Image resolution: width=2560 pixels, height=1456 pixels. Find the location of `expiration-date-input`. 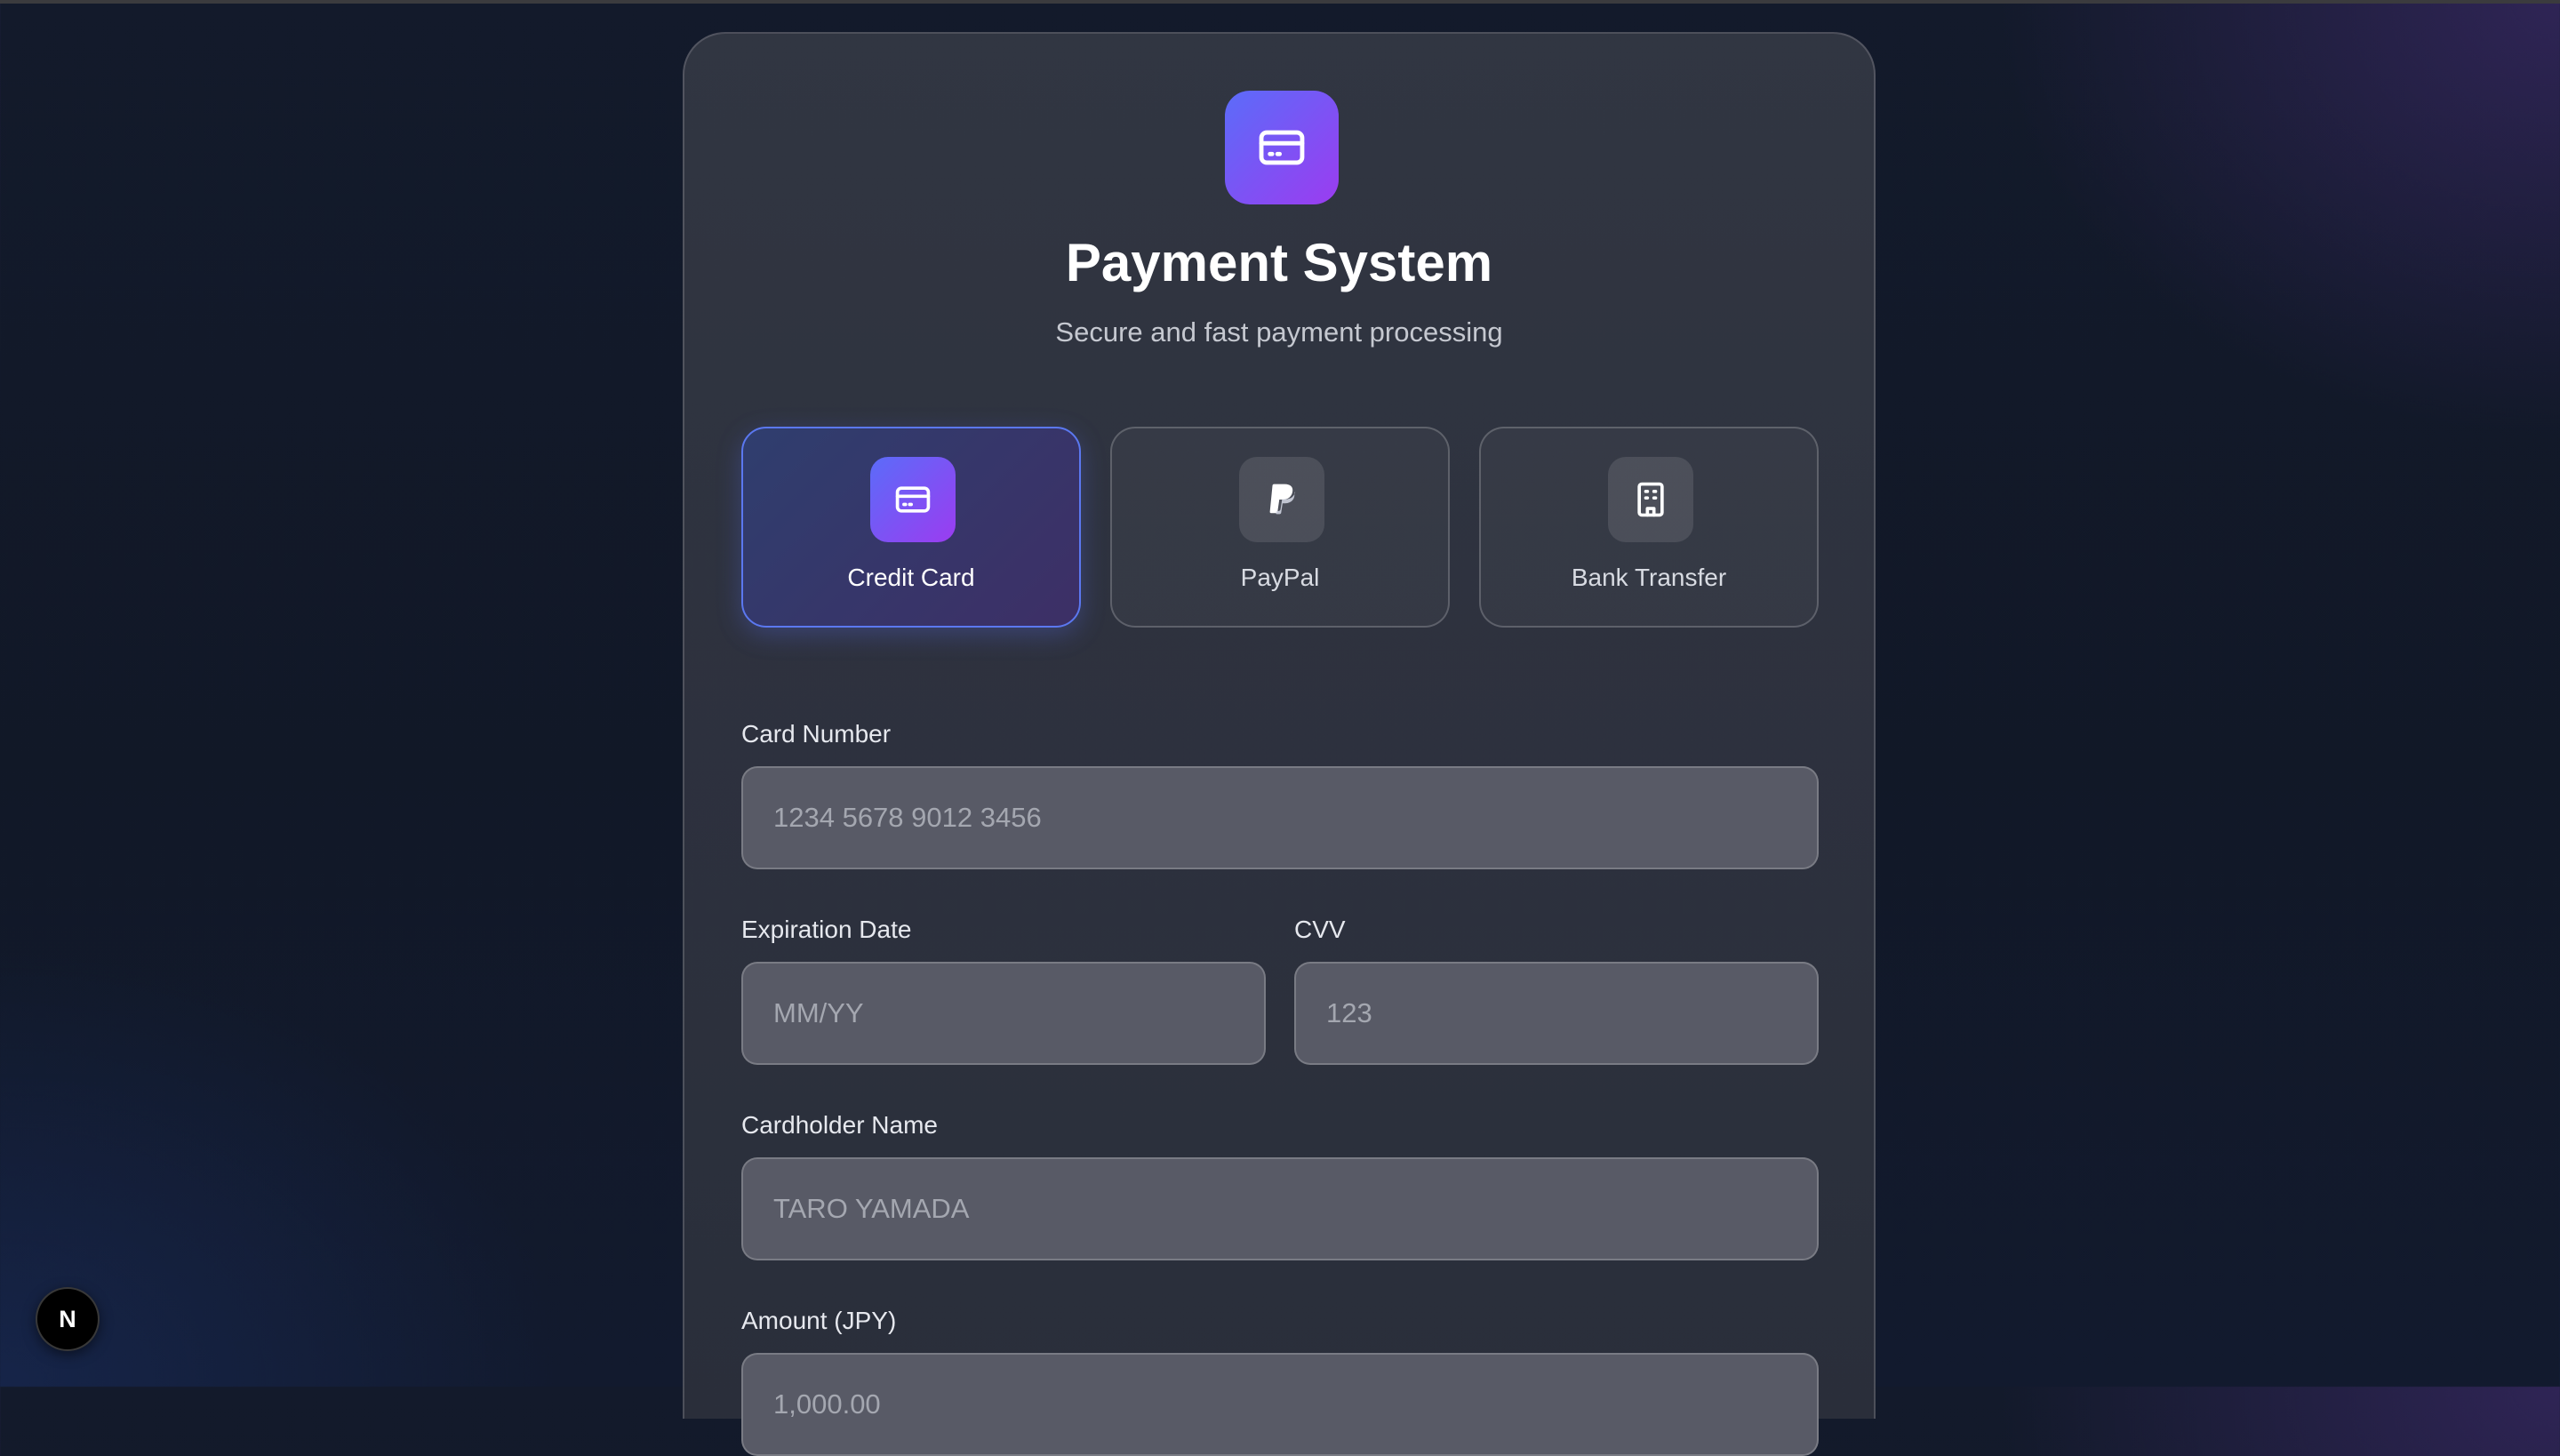

expiration-date-input is located at coordinates (1003, 1013).